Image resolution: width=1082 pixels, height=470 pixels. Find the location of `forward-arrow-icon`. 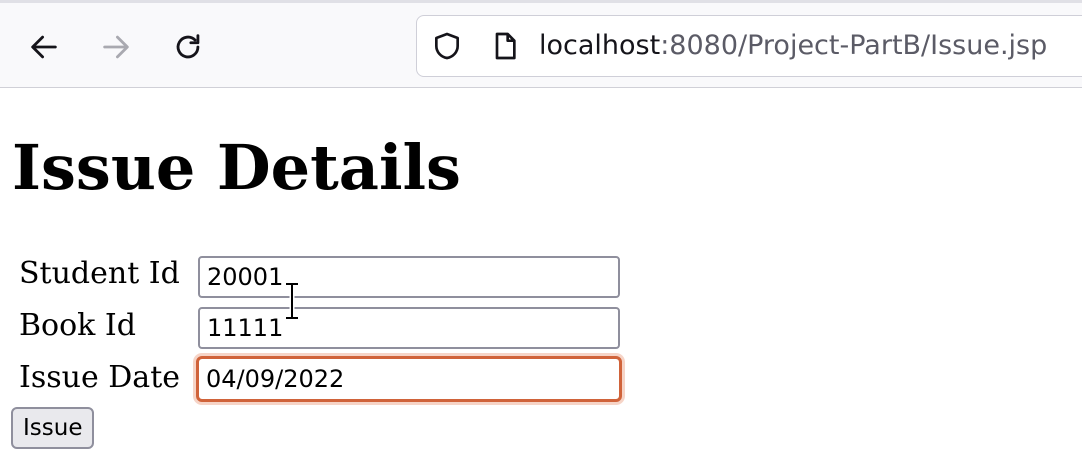

forward-arrow-icon is located at coordinates (116, 47).